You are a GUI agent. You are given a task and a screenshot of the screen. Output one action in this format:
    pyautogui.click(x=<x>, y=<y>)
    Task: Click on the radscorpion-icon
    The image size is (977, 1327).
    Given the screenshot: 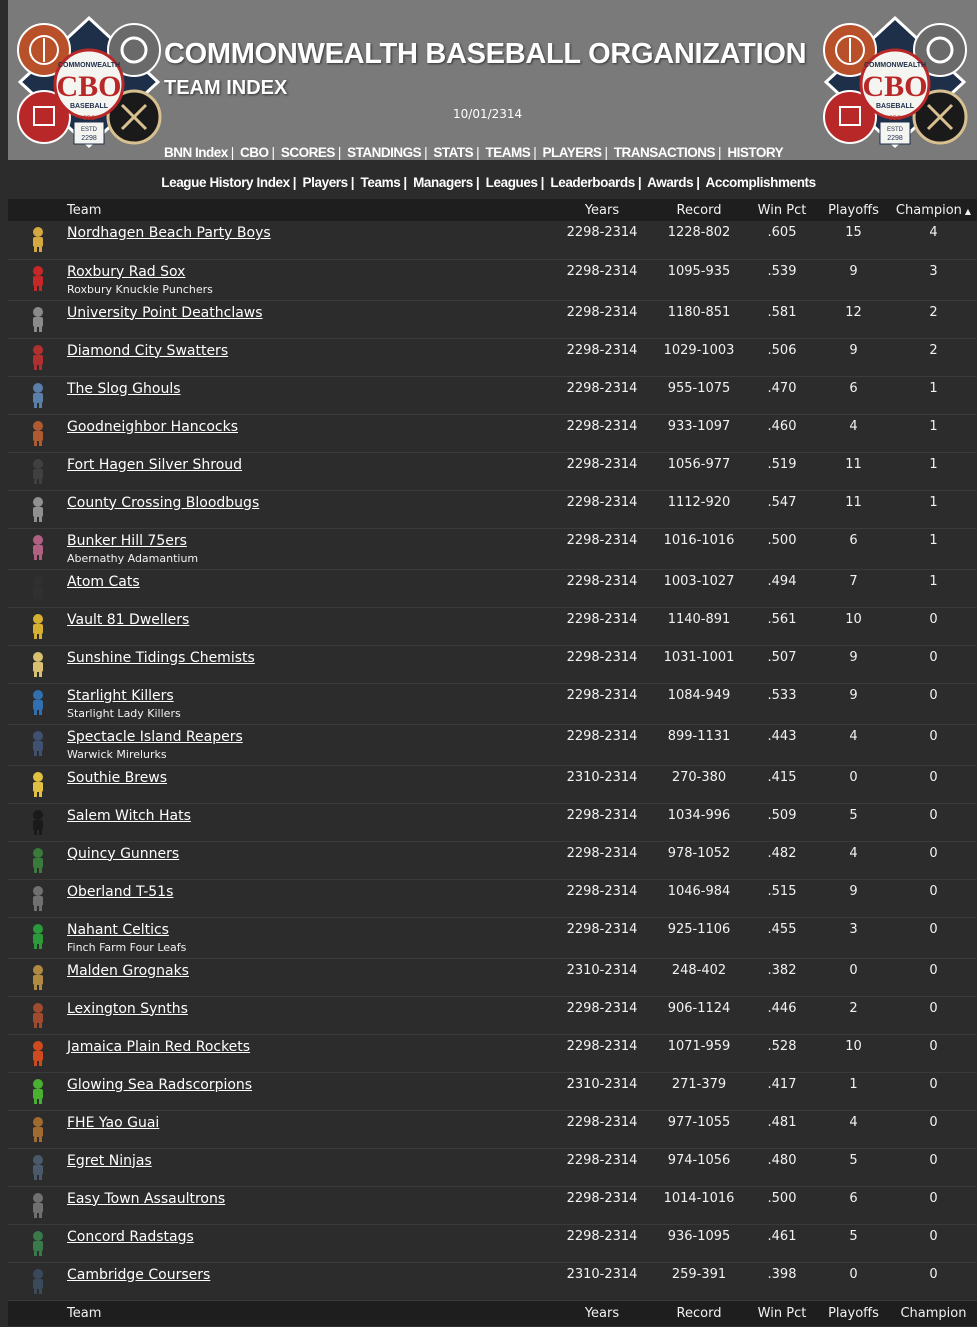 What is the action you would take?
    pyautogui.click(x=38, y=1091)
    